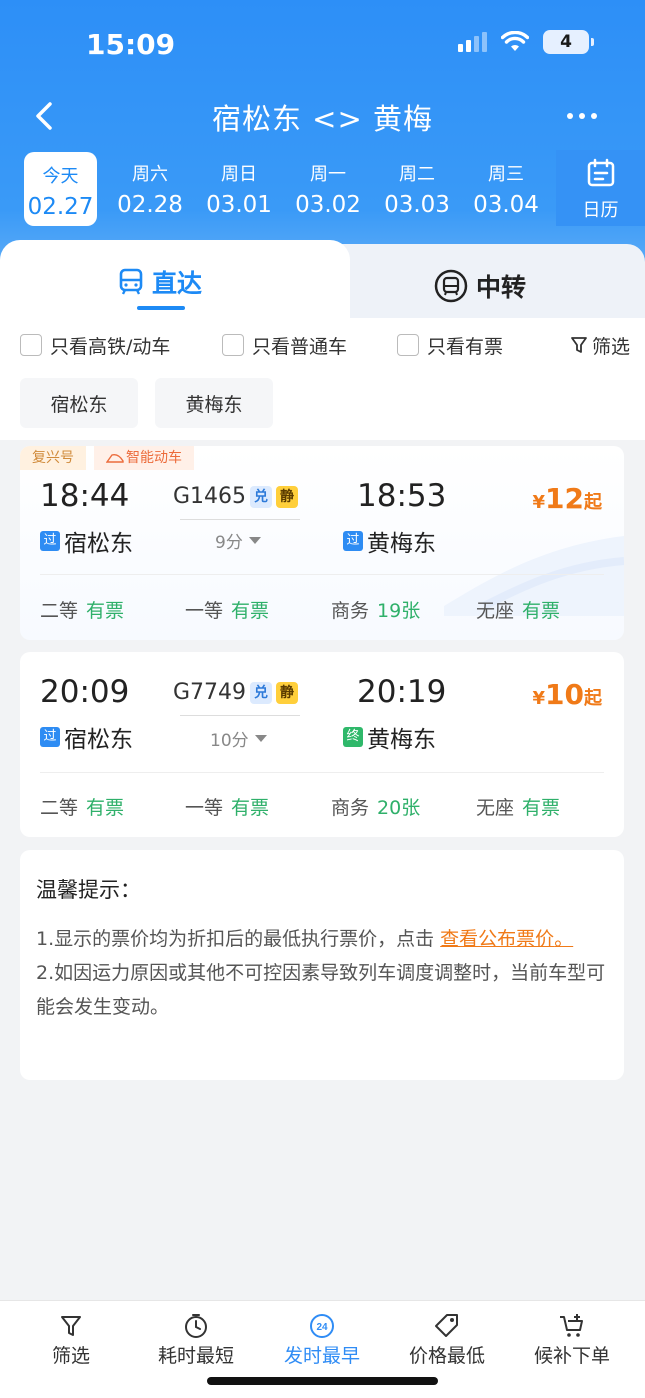  I want to click on train-number: G7749, so click(210, 692).